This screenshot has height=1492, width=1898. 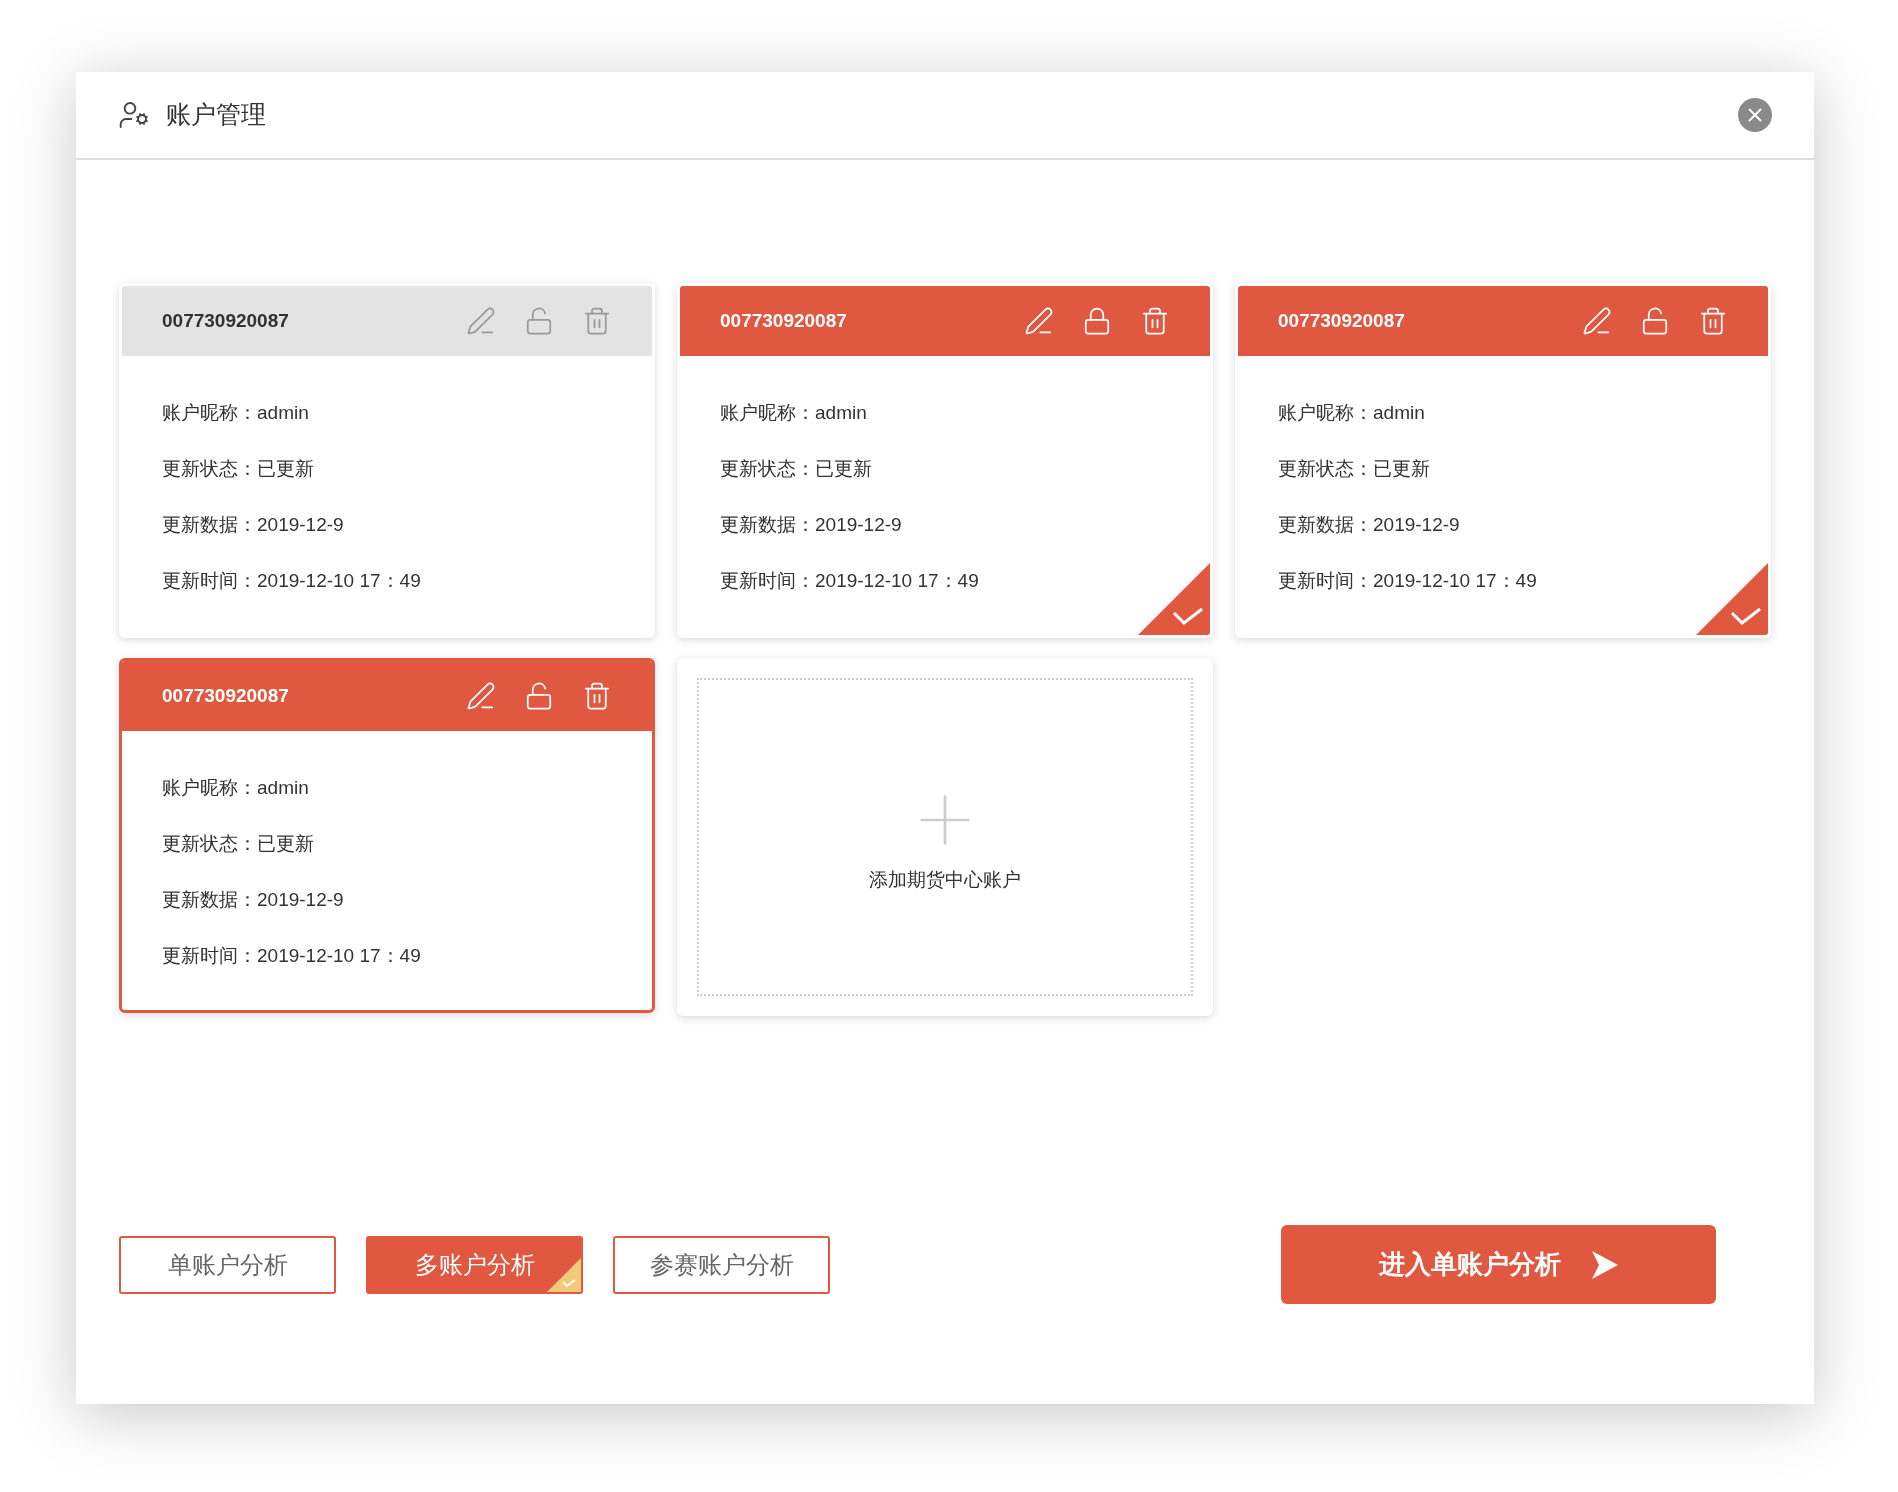 I want to click on add-account-card: 添加期货中心账户, so click(x=945, y=837).